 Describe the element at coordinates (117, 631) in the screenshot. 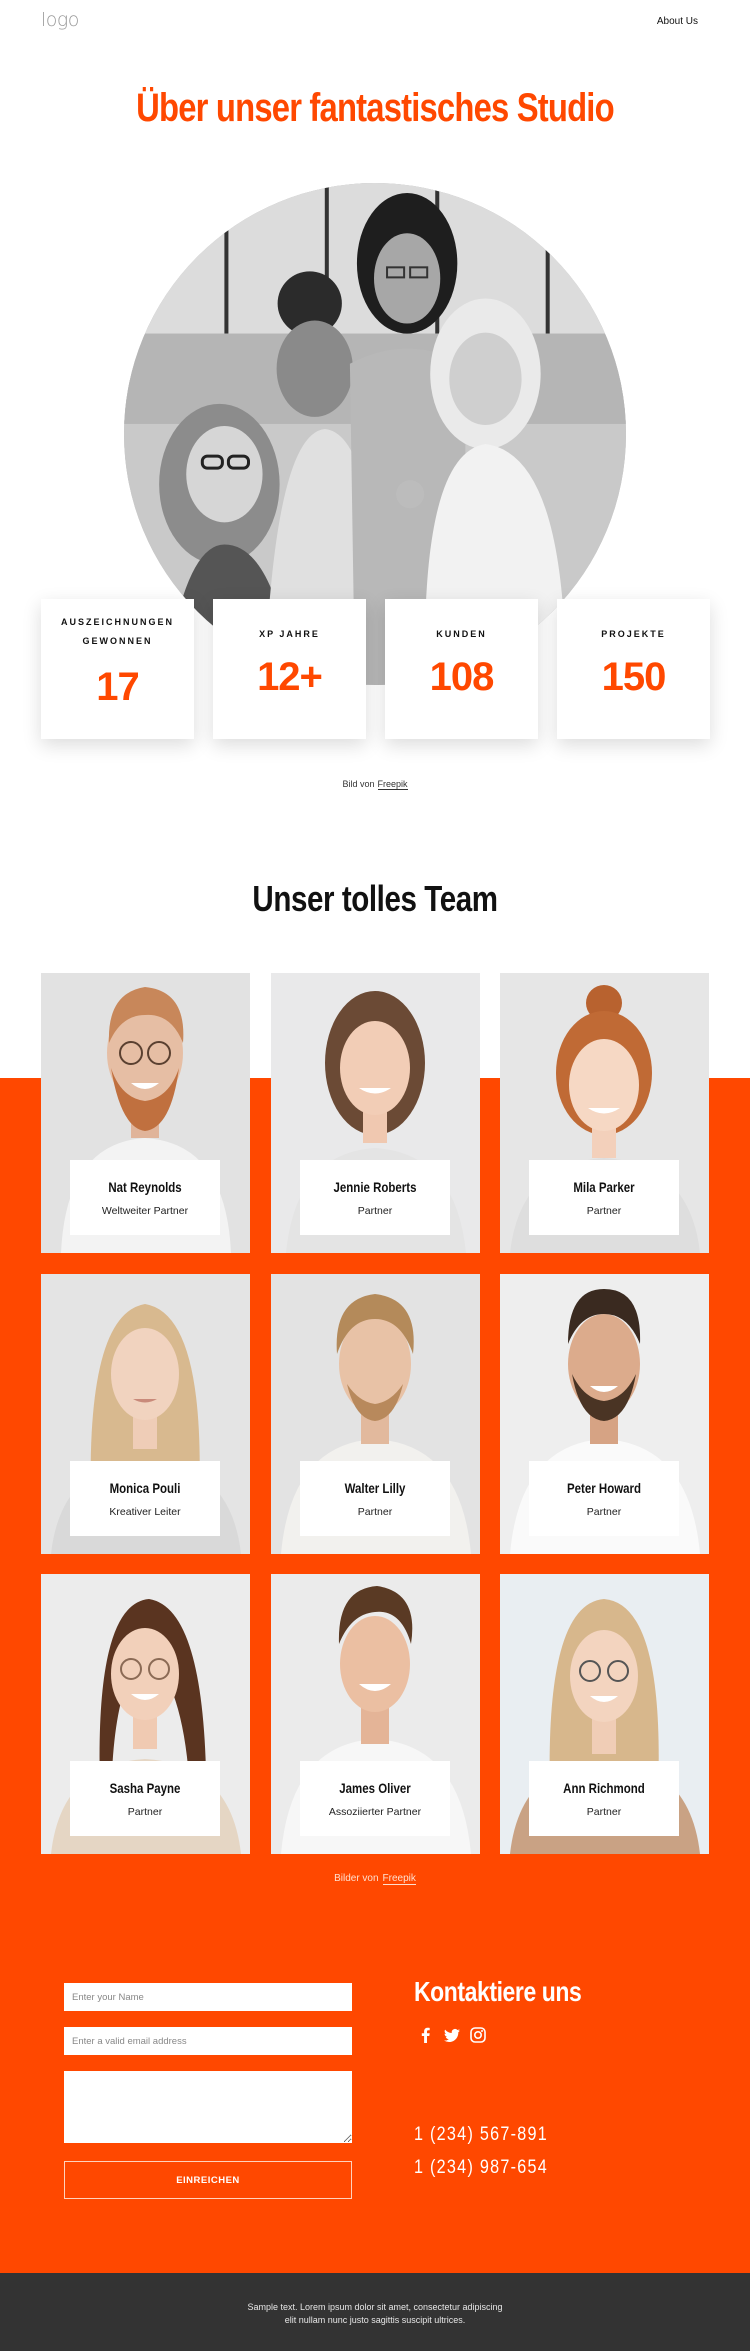

I see `stat-label: AUSZEICHNUNGEN GEWONNEN` at that location.